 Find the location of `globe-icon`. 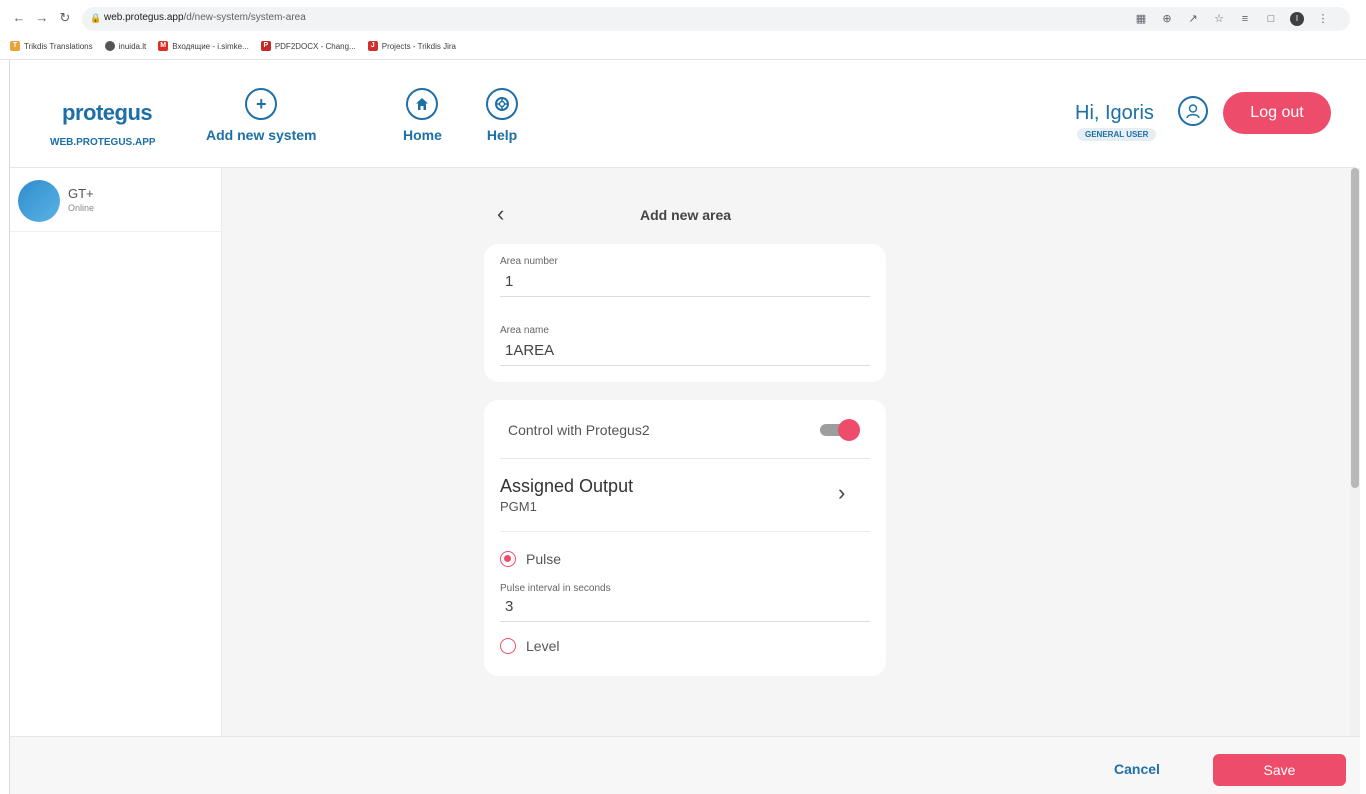

globe-icon is located at coordinates (109, 46).